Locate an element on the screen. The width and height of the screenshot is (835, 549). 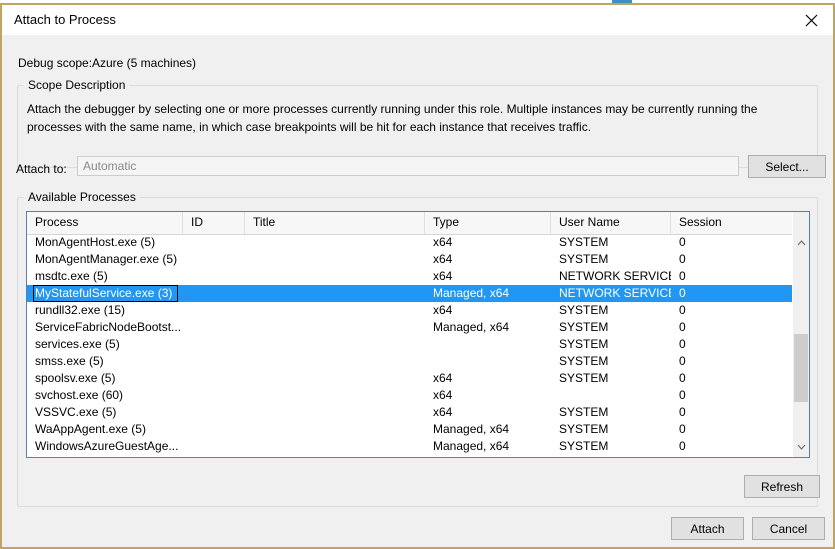
cell-process: msdtc.exe (5) is located at coordinates (71, 276).